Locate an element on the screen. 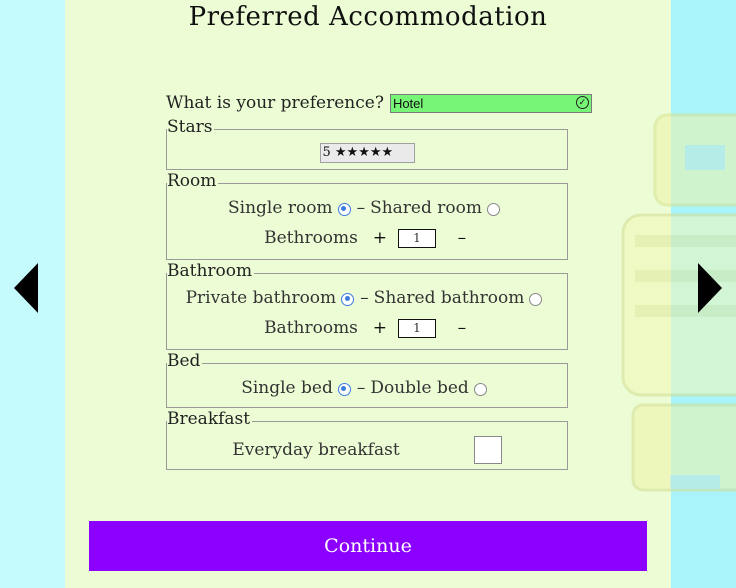  triangle-right-icon is located at coordinates (710, 288).